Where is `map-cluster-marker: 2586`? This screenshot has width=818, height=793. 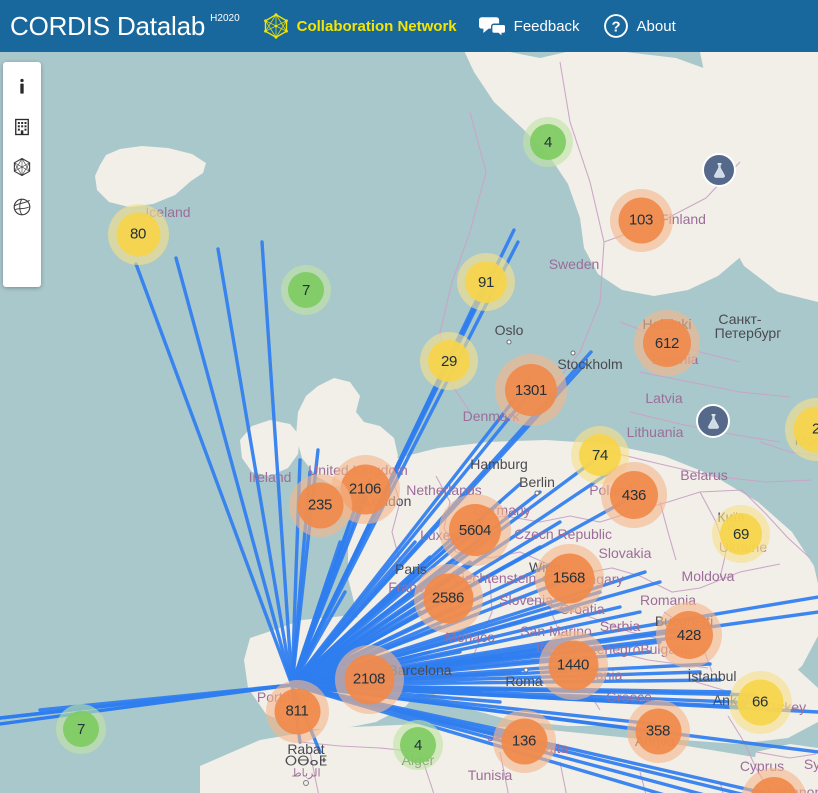
map-cluster-marker: 2586 is located at coordinates (448, 598).